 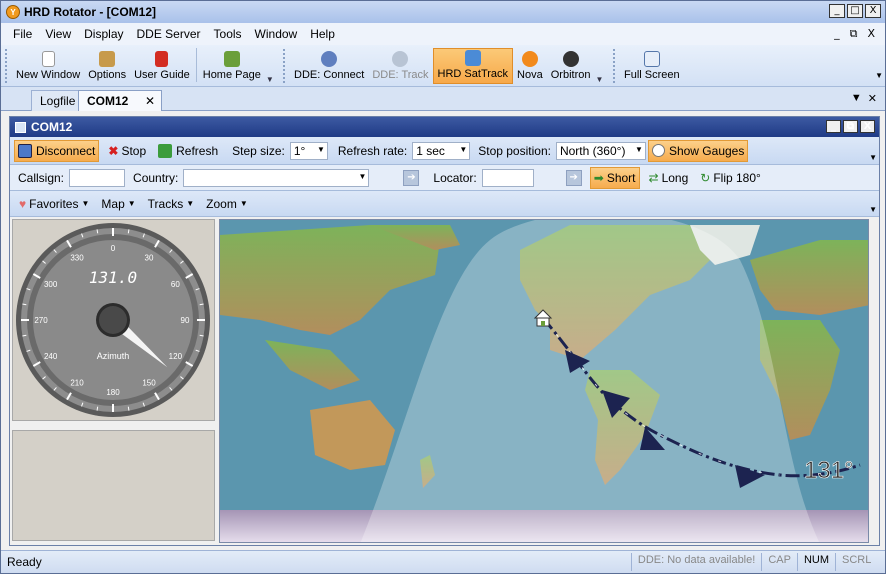 What do you see at coordinates (573, 177) in the screenshot?
I see `go-locator-icon: ➔` at bounding box center [573, 177].